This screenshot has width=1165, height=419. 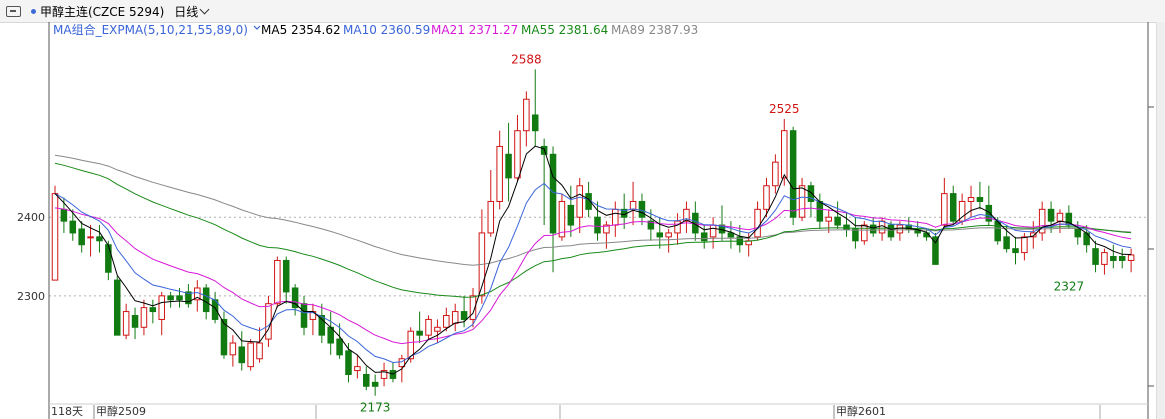 What do you see at coordinates (1160, 220) in the screenshot?
I see `vertical-scrollbar` at bounding box center [1160, 220].